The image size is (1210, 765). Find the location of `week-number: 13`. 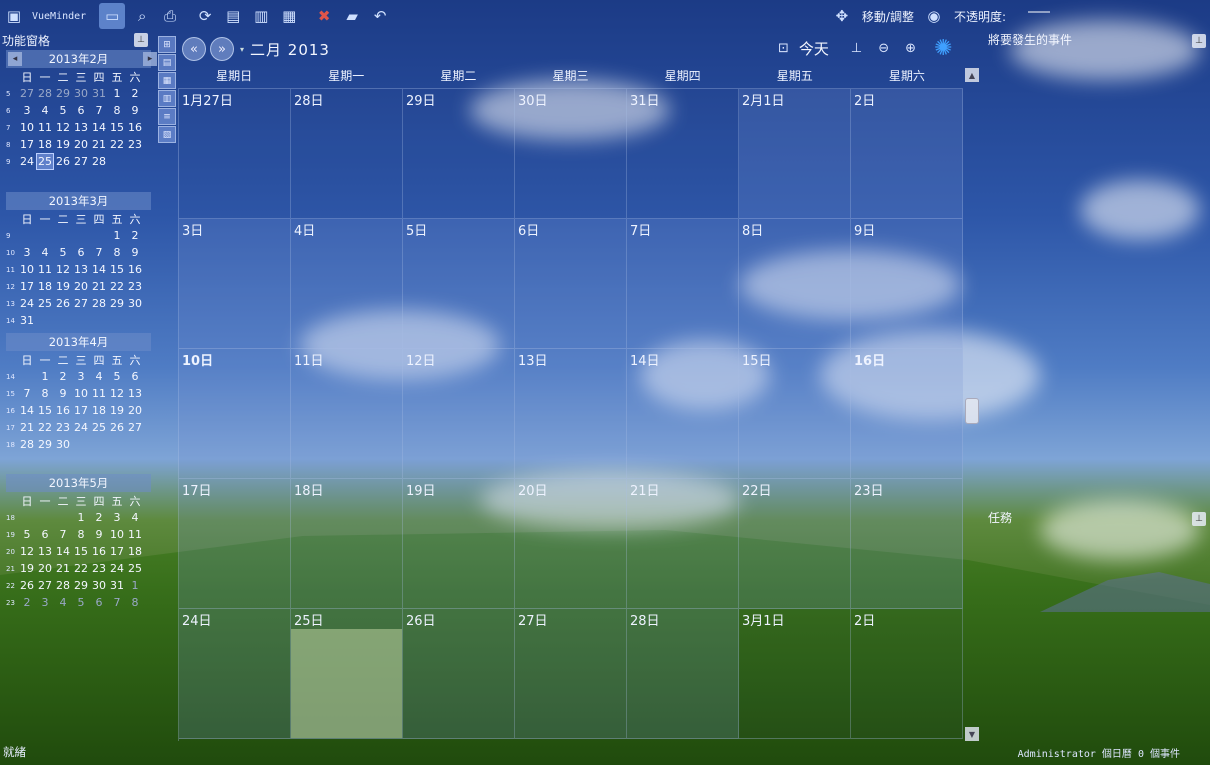

week-number: 13 is located at coordinates (12, 303).